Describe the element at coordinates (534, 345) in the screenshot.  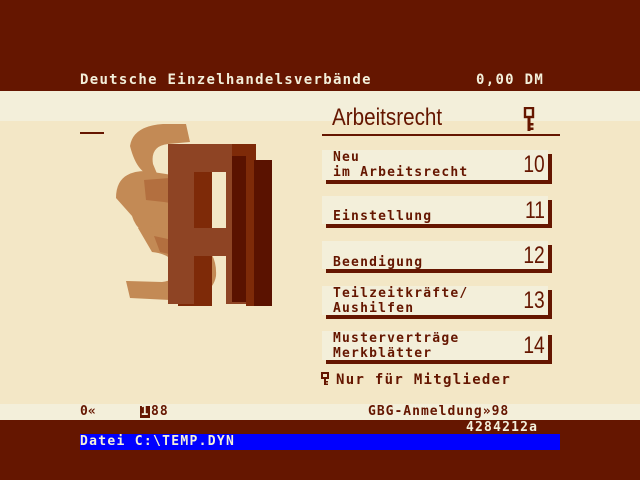
I see `menu-item-number: 14` at that location.